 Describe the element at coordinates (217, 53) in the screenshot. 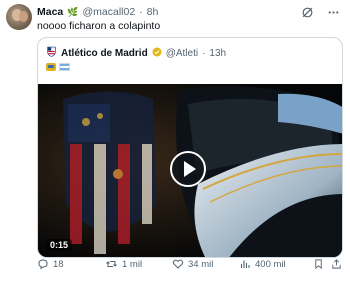

I see `quote-time: 13h` at that location.